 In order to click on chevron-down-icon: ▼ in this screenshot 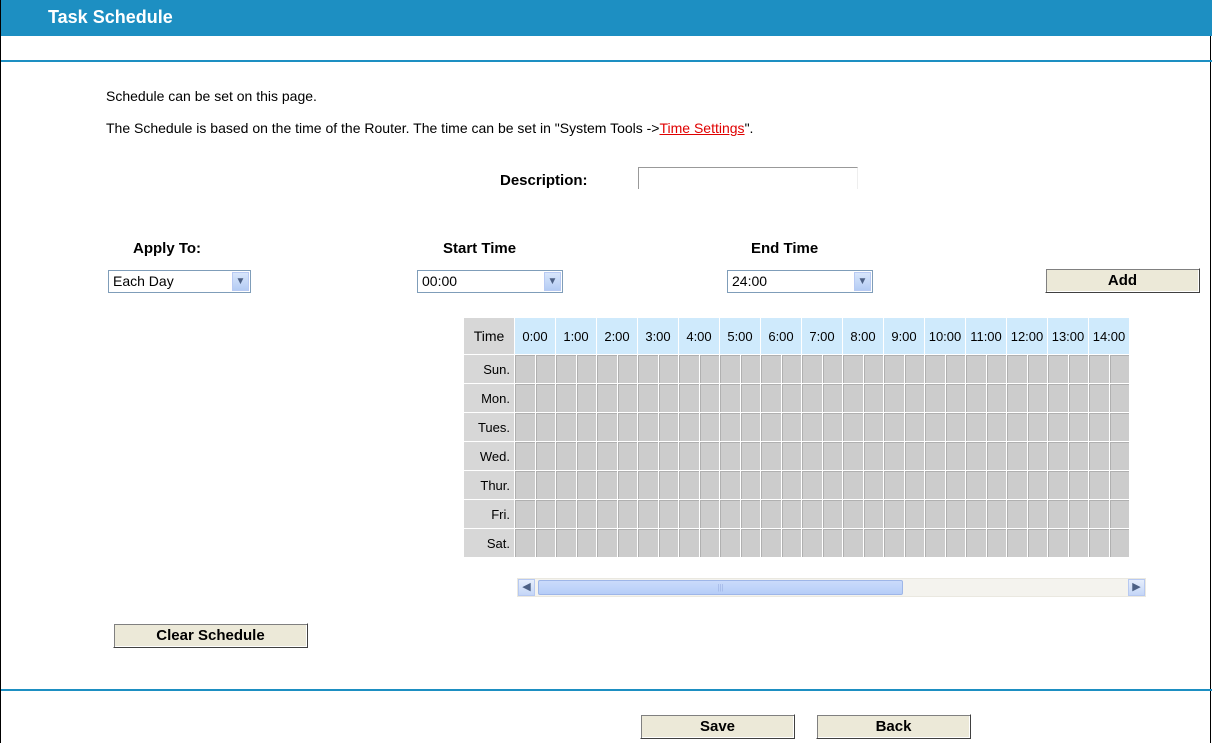, I will do `click(552, 281)`.